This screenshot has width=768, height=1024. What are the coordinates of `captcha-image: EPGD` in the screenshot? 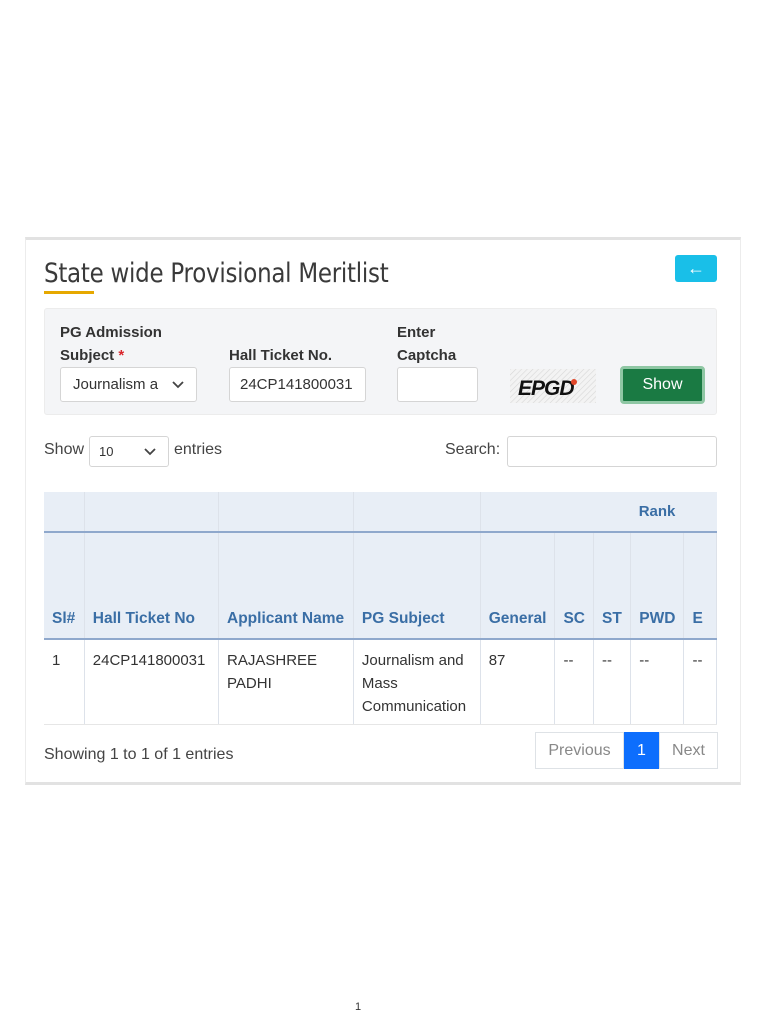 It's located at (553, 386).